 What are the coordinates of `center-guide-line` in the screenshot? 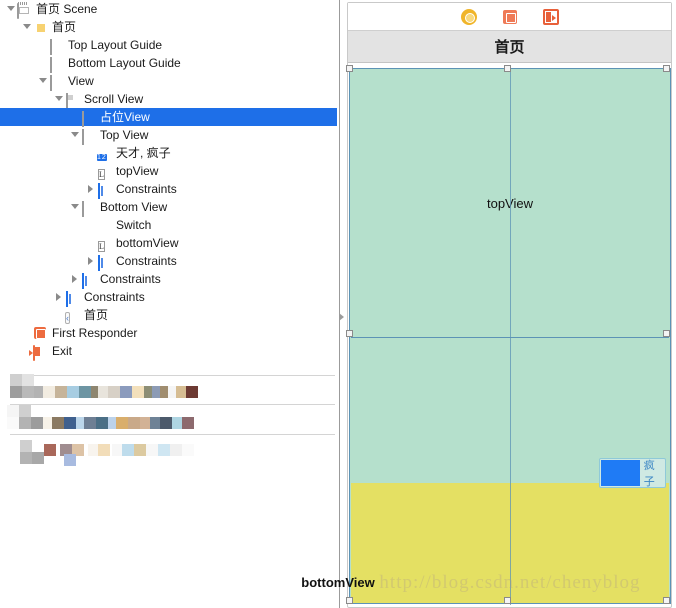 It's located at (510, 337).